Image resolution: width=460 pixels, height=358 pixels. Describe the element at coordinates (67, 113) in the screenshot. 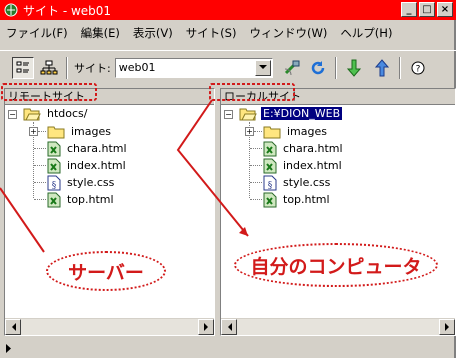

I see `remote-root-label: htdocs/` at that location.